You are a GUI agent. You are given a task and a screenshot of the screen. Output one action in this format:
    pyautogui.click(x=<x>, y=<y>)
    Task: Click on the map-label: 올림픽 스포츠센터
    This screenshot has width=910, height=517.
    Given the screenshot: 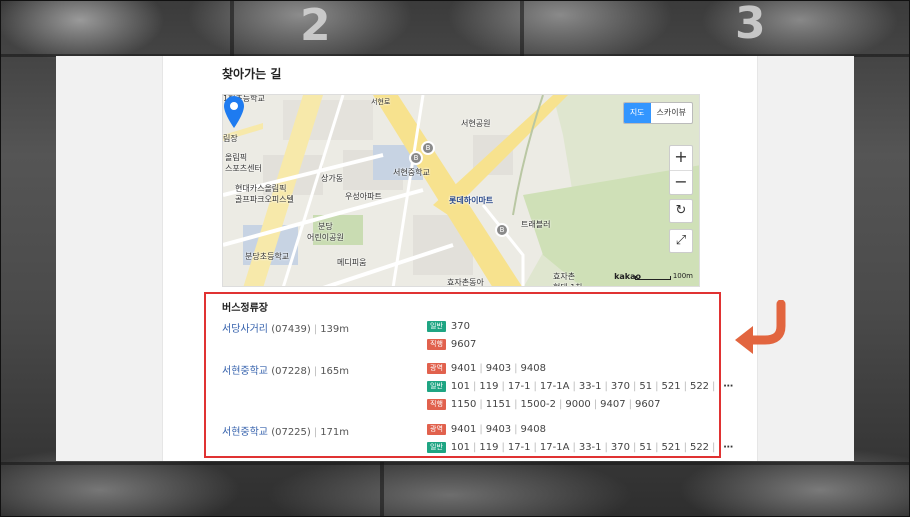 What is the action you would take?
    pyautogui.click(x=243, y=163)
    